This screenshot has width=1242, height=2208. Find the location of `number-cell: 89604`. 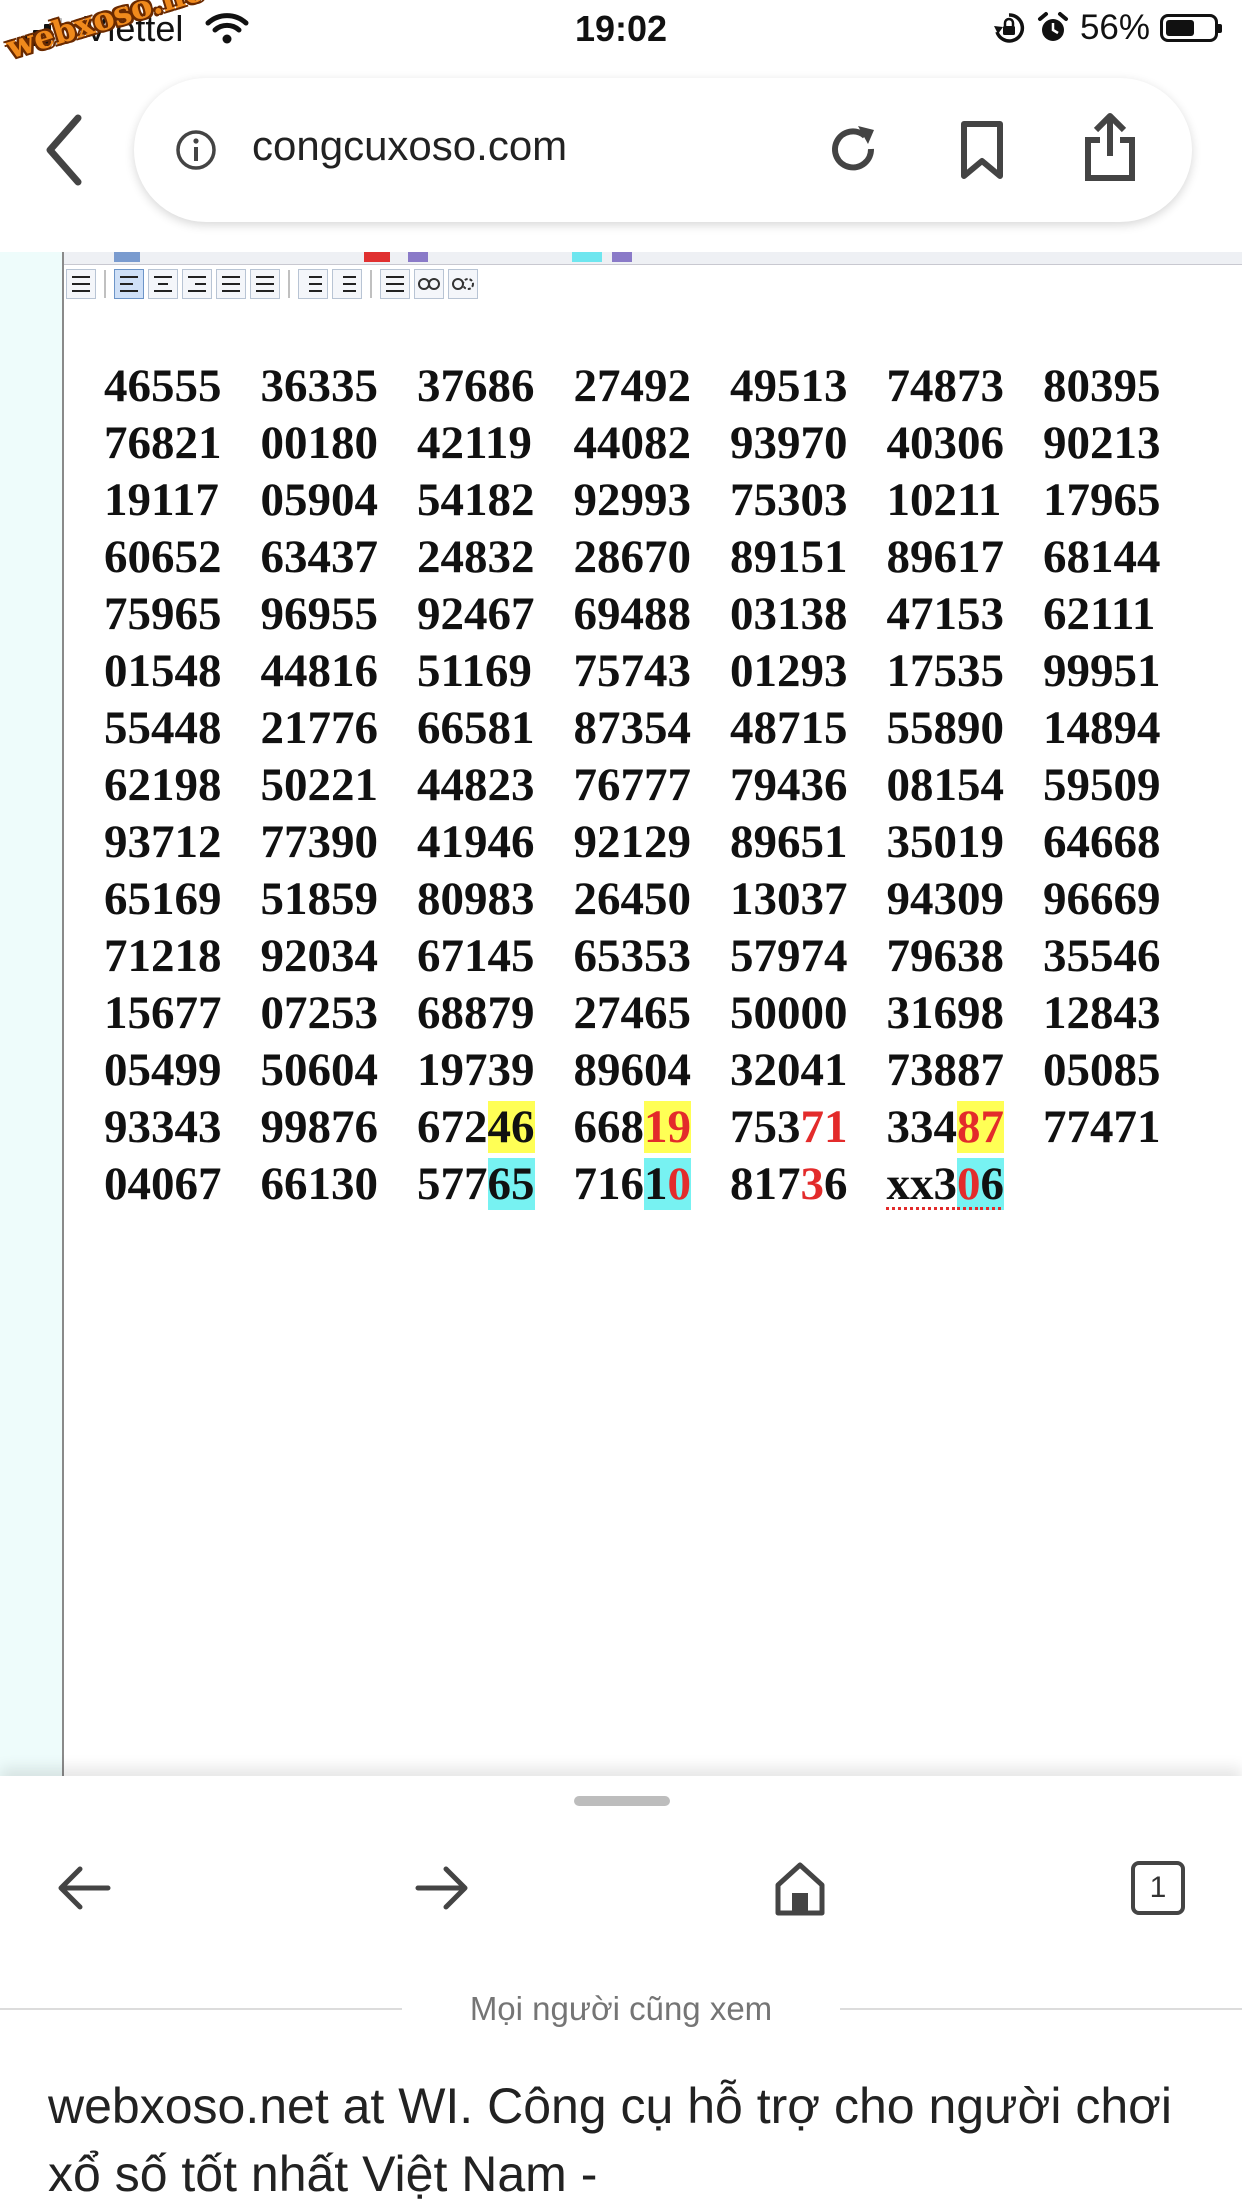

number-cell: 89604 is located at coordinates (652, 1070).